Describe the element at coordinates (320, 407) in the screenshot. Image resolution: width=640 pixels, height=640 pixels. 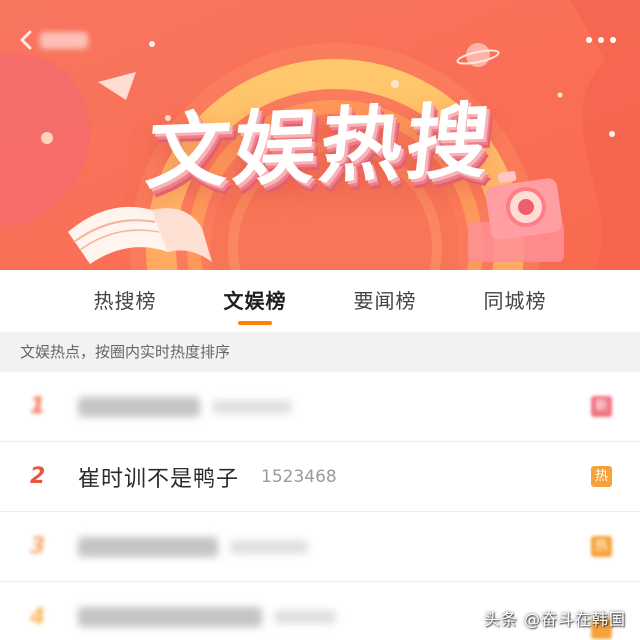
I see `list-item: 1 新` at that location.